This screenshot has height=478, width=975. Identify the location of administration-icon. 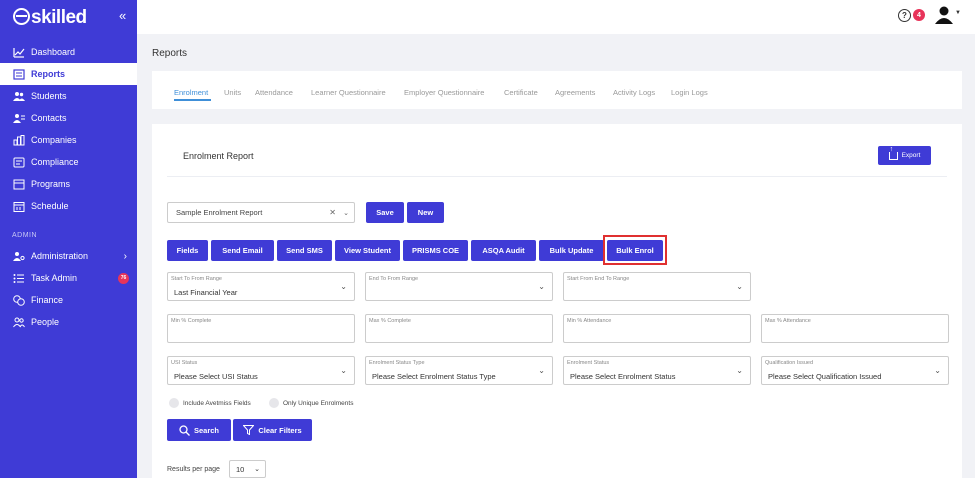
(18, 256).